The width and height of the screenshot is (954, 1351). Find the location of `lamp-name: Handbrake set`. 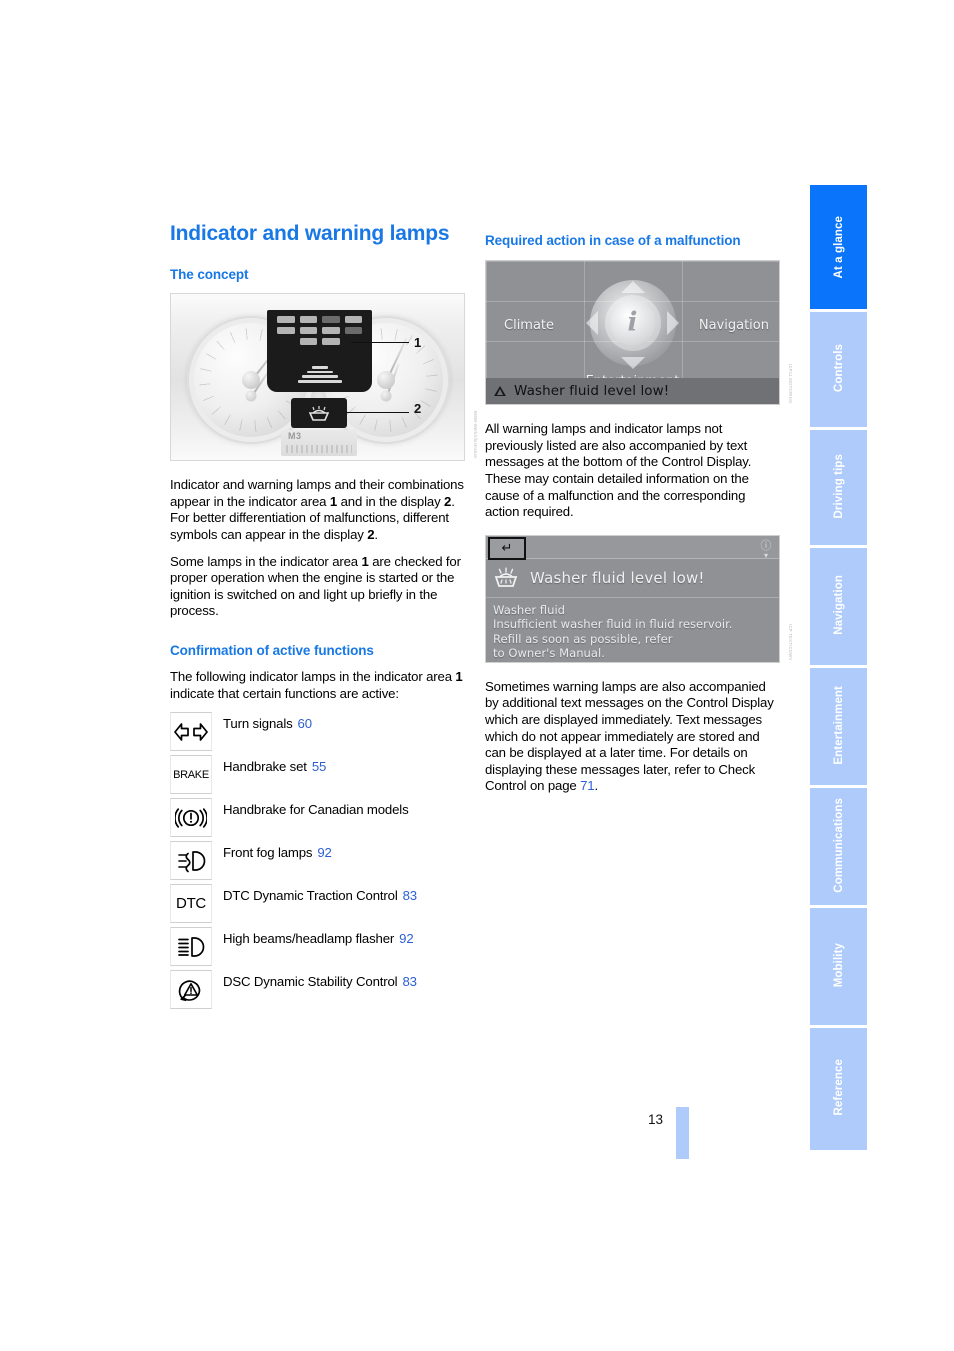

lamp-name: Handbrake set is located at coordinates (265, 767).